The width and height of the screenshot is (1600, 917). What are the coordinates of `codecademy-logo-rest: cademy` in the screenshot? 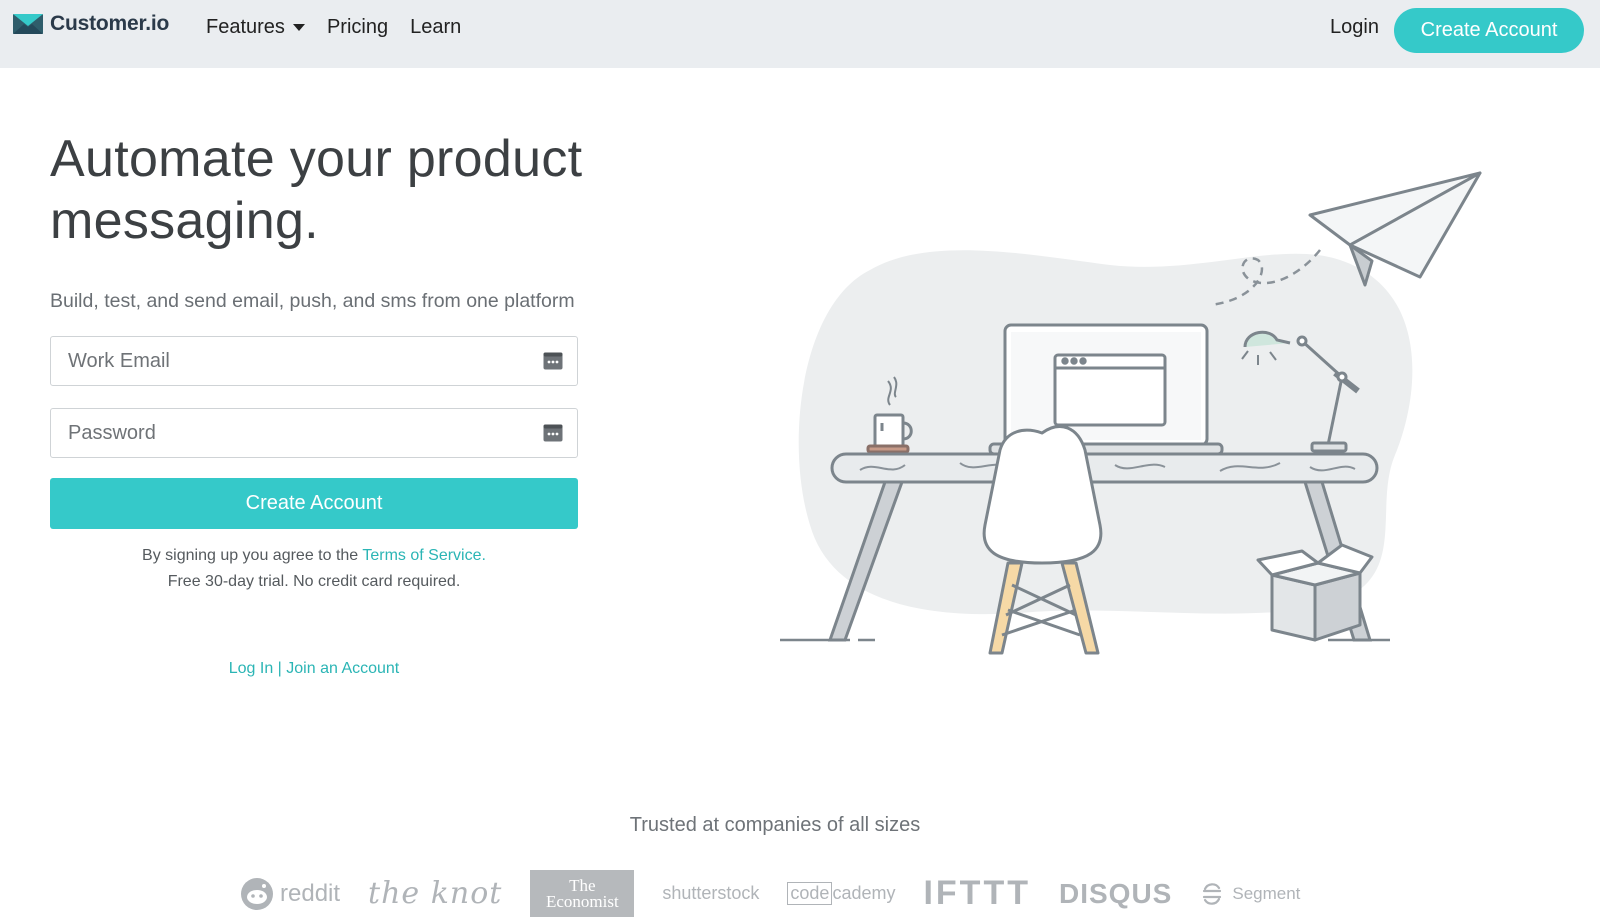 It's located at (864, 893).